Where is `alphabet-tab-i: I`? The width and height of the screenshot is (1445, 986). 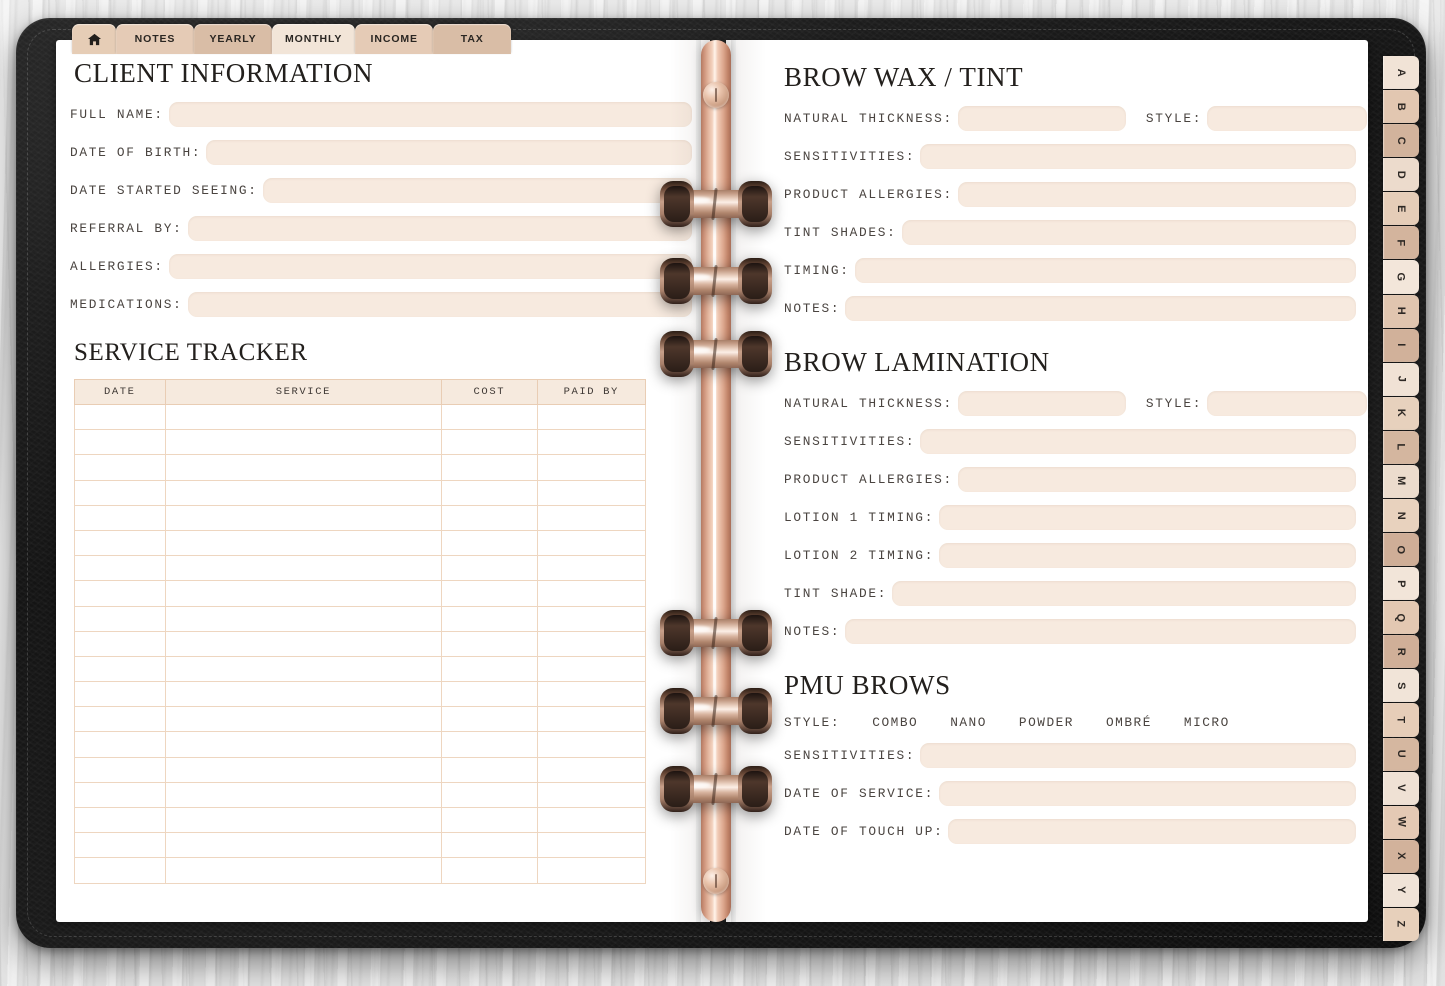
alphabet-tab-i: I is located at coordinates (1401, 345).